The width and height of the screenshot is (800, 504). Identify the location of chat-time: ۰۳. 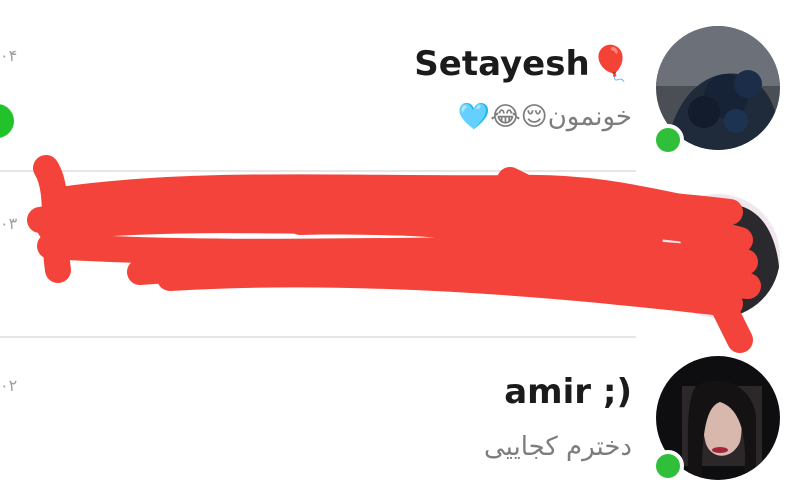
(9, 223).